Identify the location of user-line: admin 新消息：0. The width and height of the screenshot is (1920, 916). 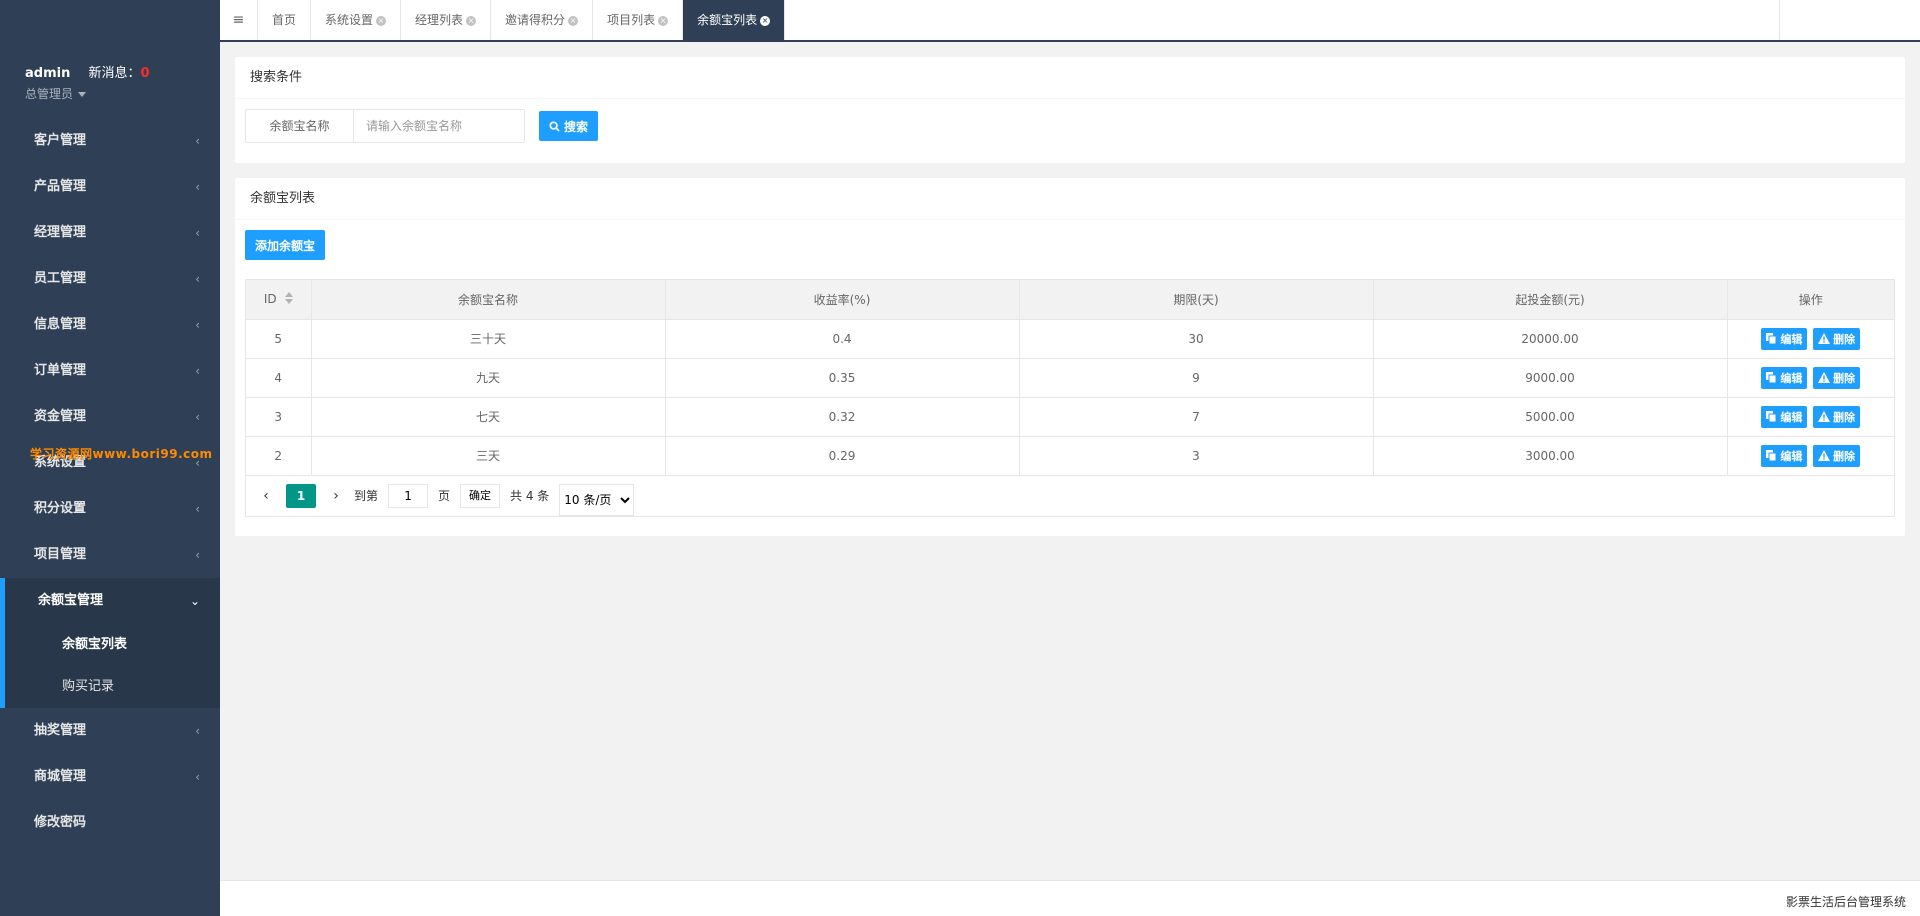
(122, 71).